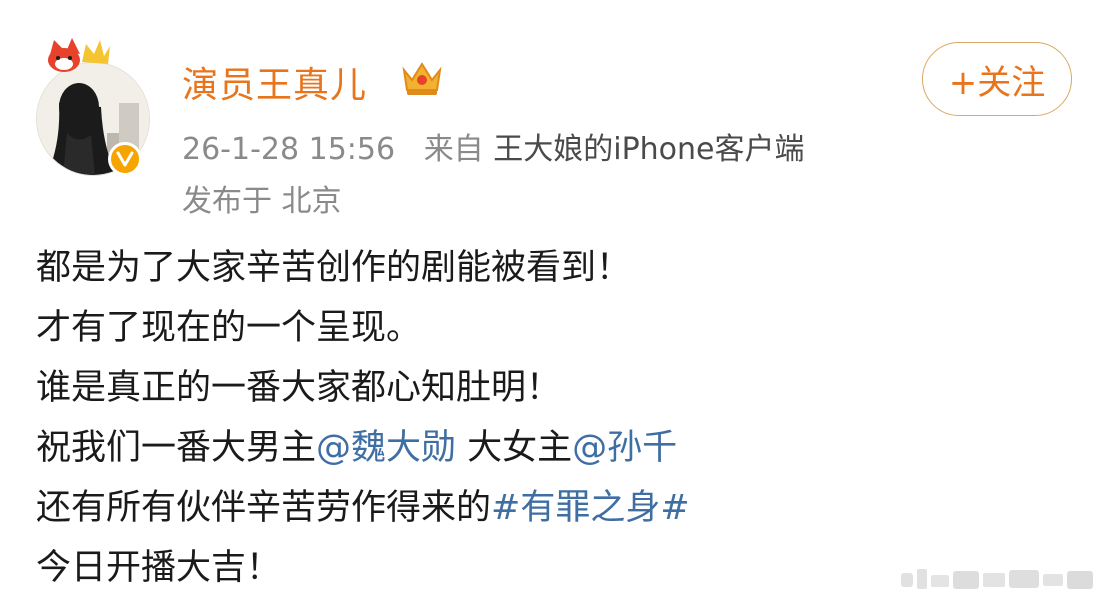 The height and width of the screenshot is (607, 1106). Describe the element at coordinates (997, 79) in the screenshot. I see `follow-button: +关注` at that location.